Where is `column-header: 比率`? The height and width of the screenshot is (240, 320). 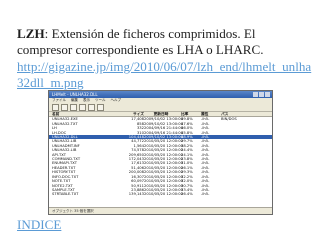
column-header: 比率 is located at coordinates (185, 114).